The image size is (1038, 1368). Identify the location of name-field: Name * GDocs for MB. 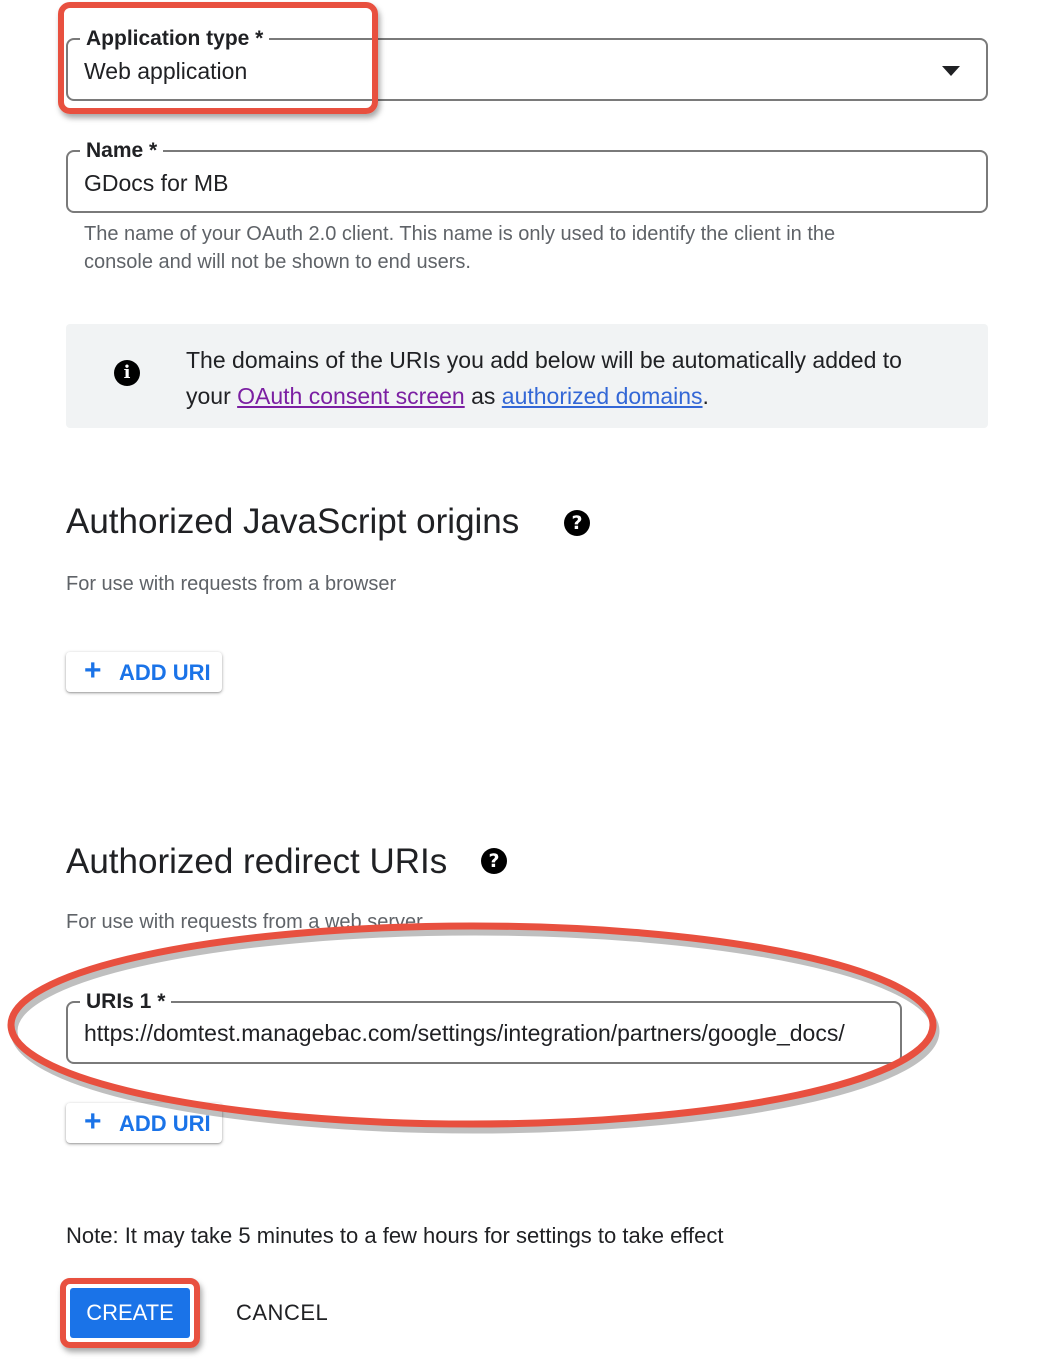
(527, 175).